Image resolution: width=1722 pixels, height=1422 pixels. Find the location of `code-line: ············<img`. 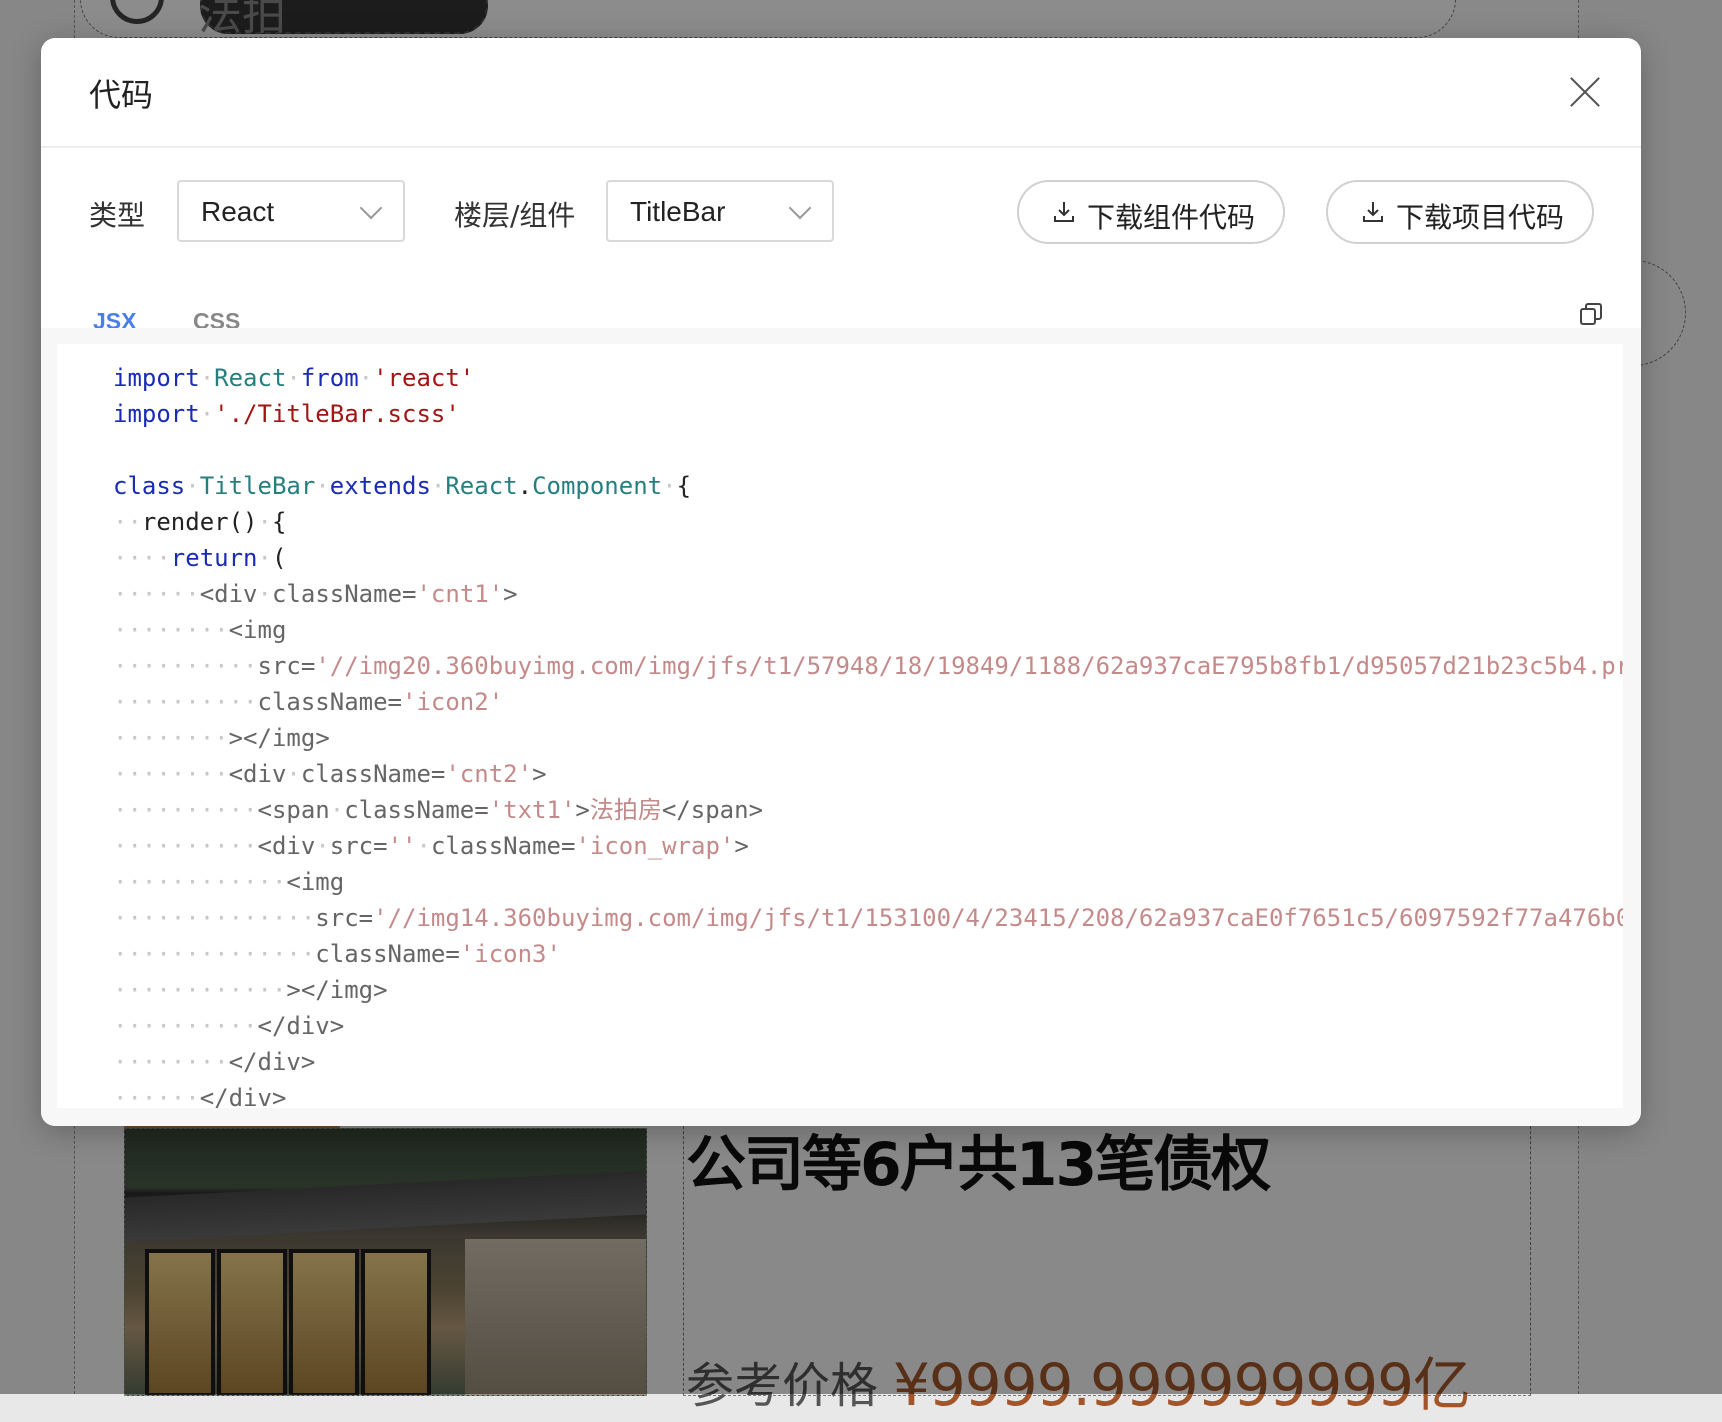

code-line: ············<img is located at coordinates (229, 882).